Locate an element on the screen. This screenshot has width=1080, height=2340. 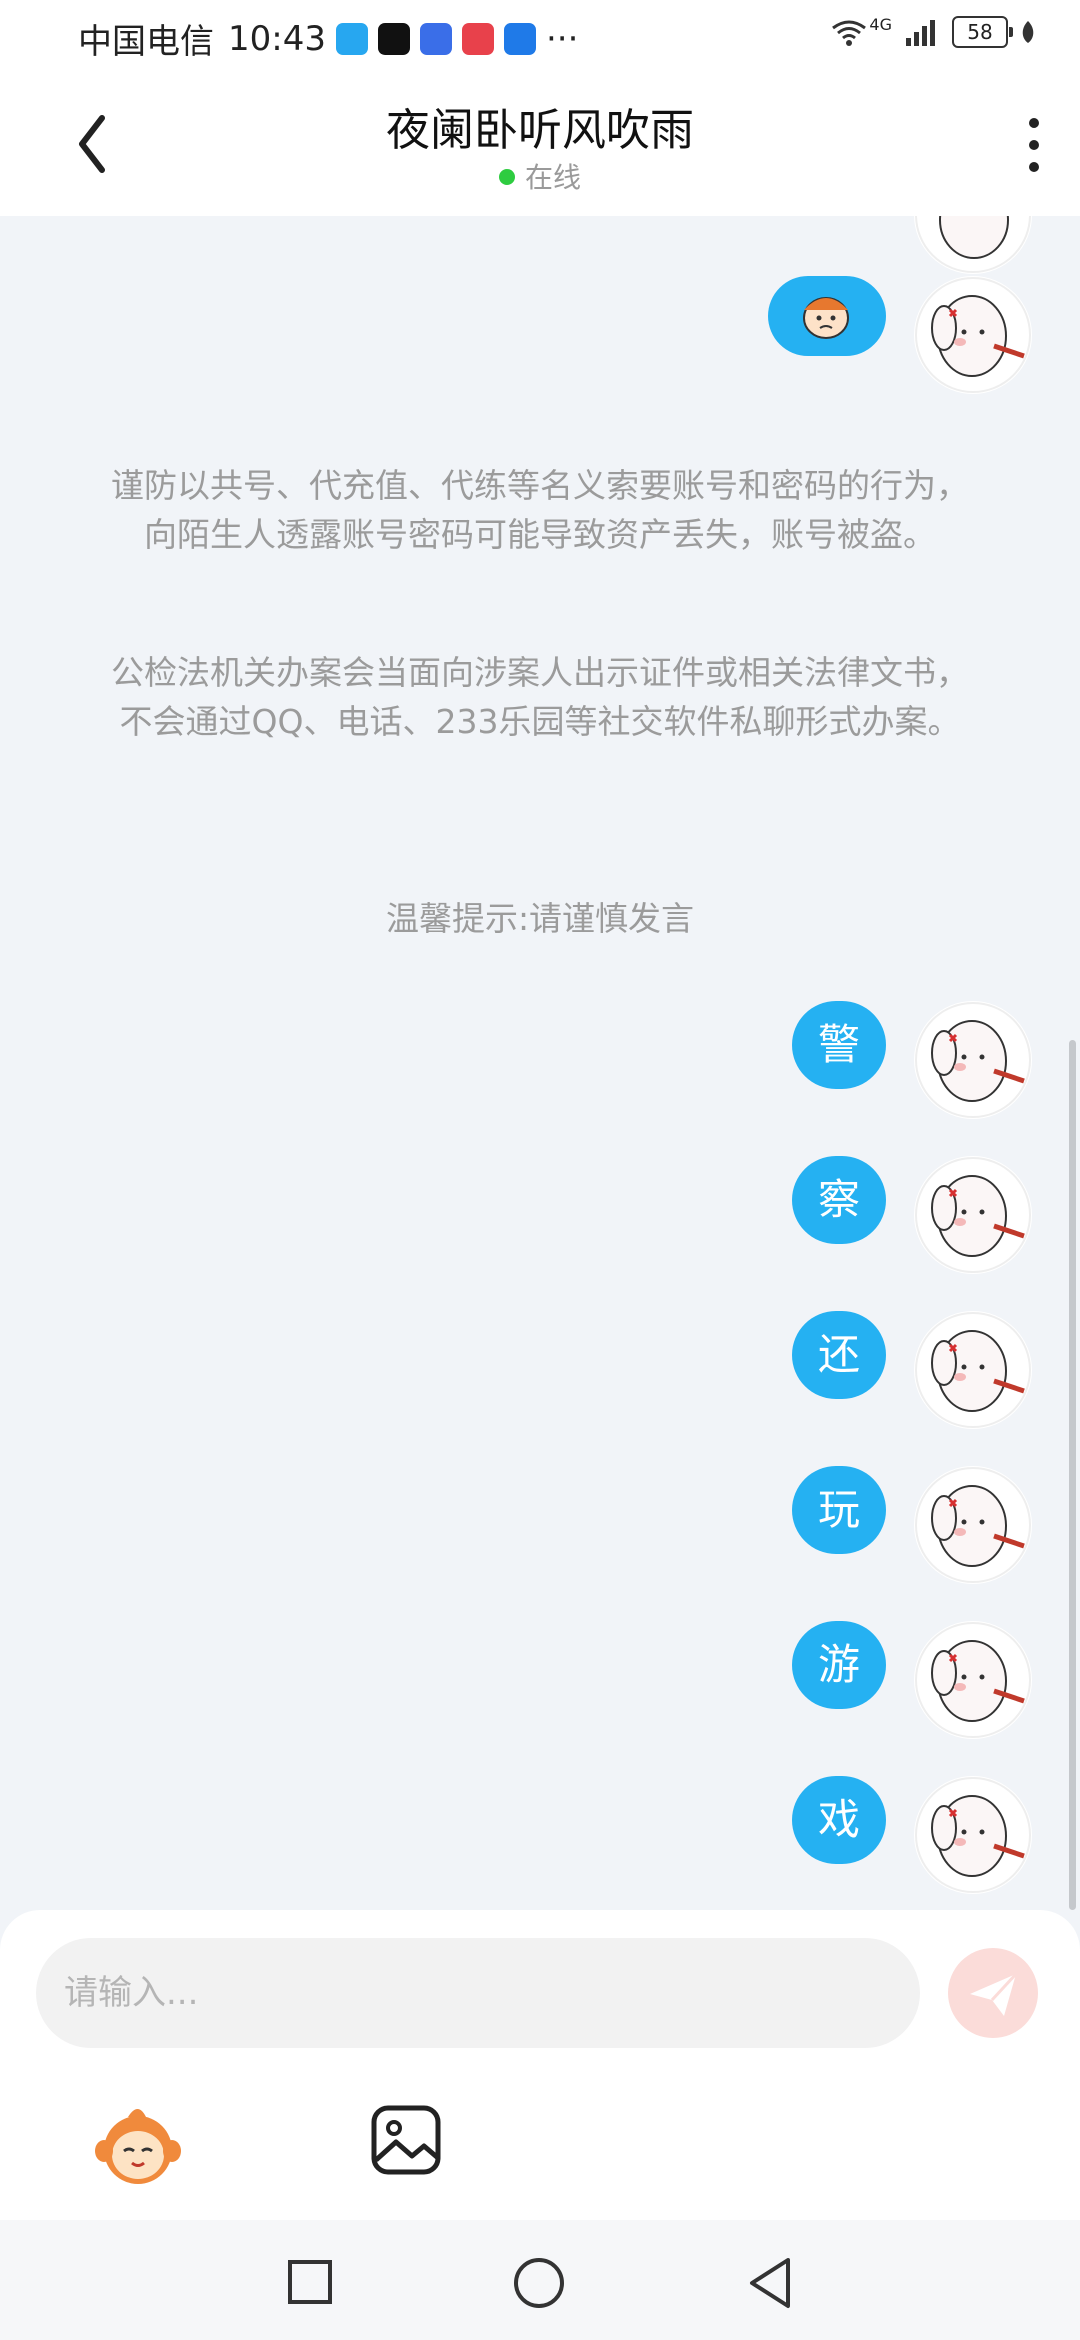
carrier-label: 中国电信 is located at coordinates (146, 42).